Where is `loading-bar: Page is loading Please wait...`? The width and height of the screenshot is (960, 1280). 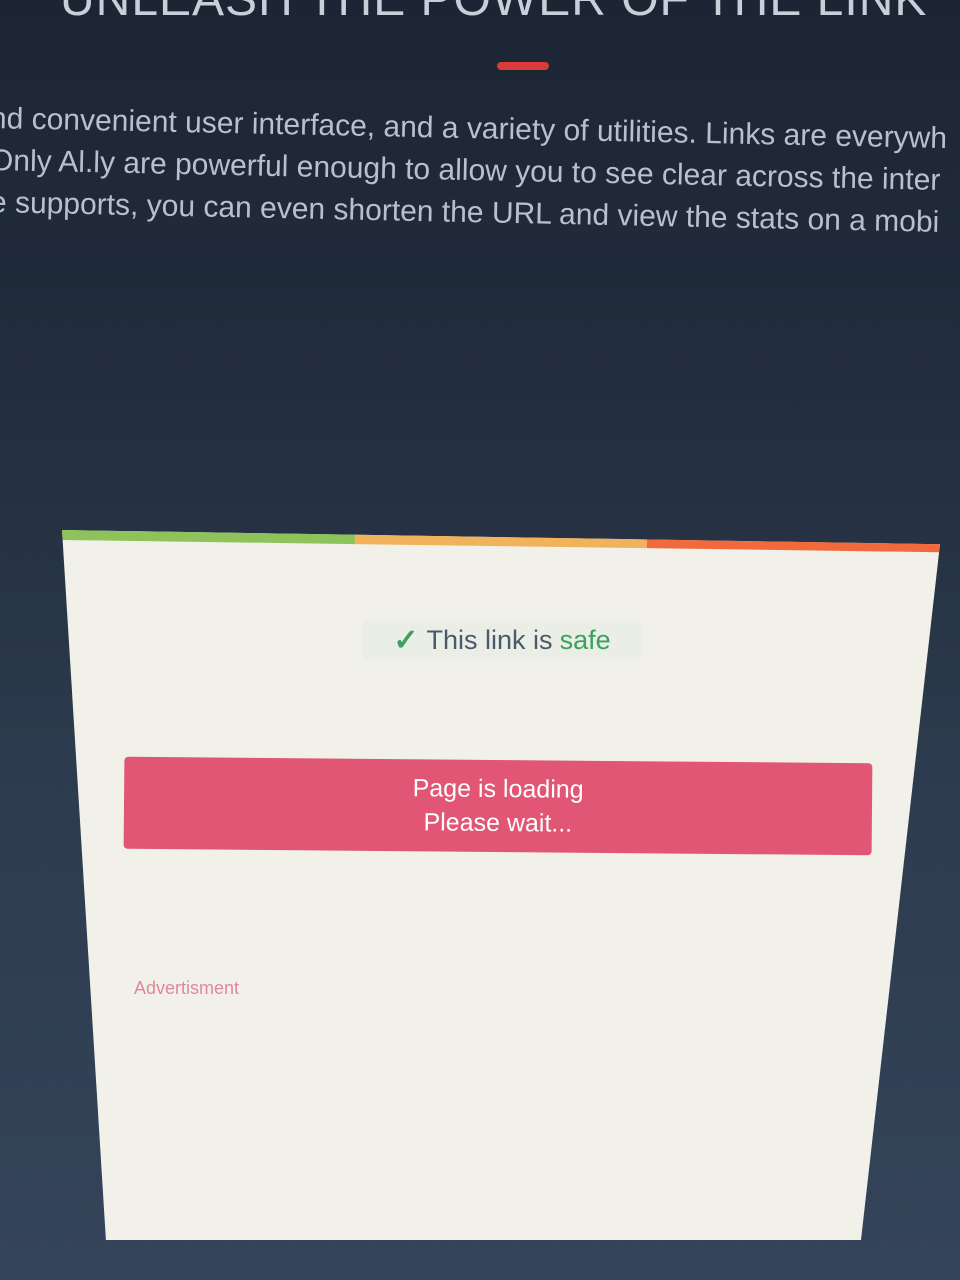
loading-bar: Page is loading Please wait... is located at coordinates (498, 806).